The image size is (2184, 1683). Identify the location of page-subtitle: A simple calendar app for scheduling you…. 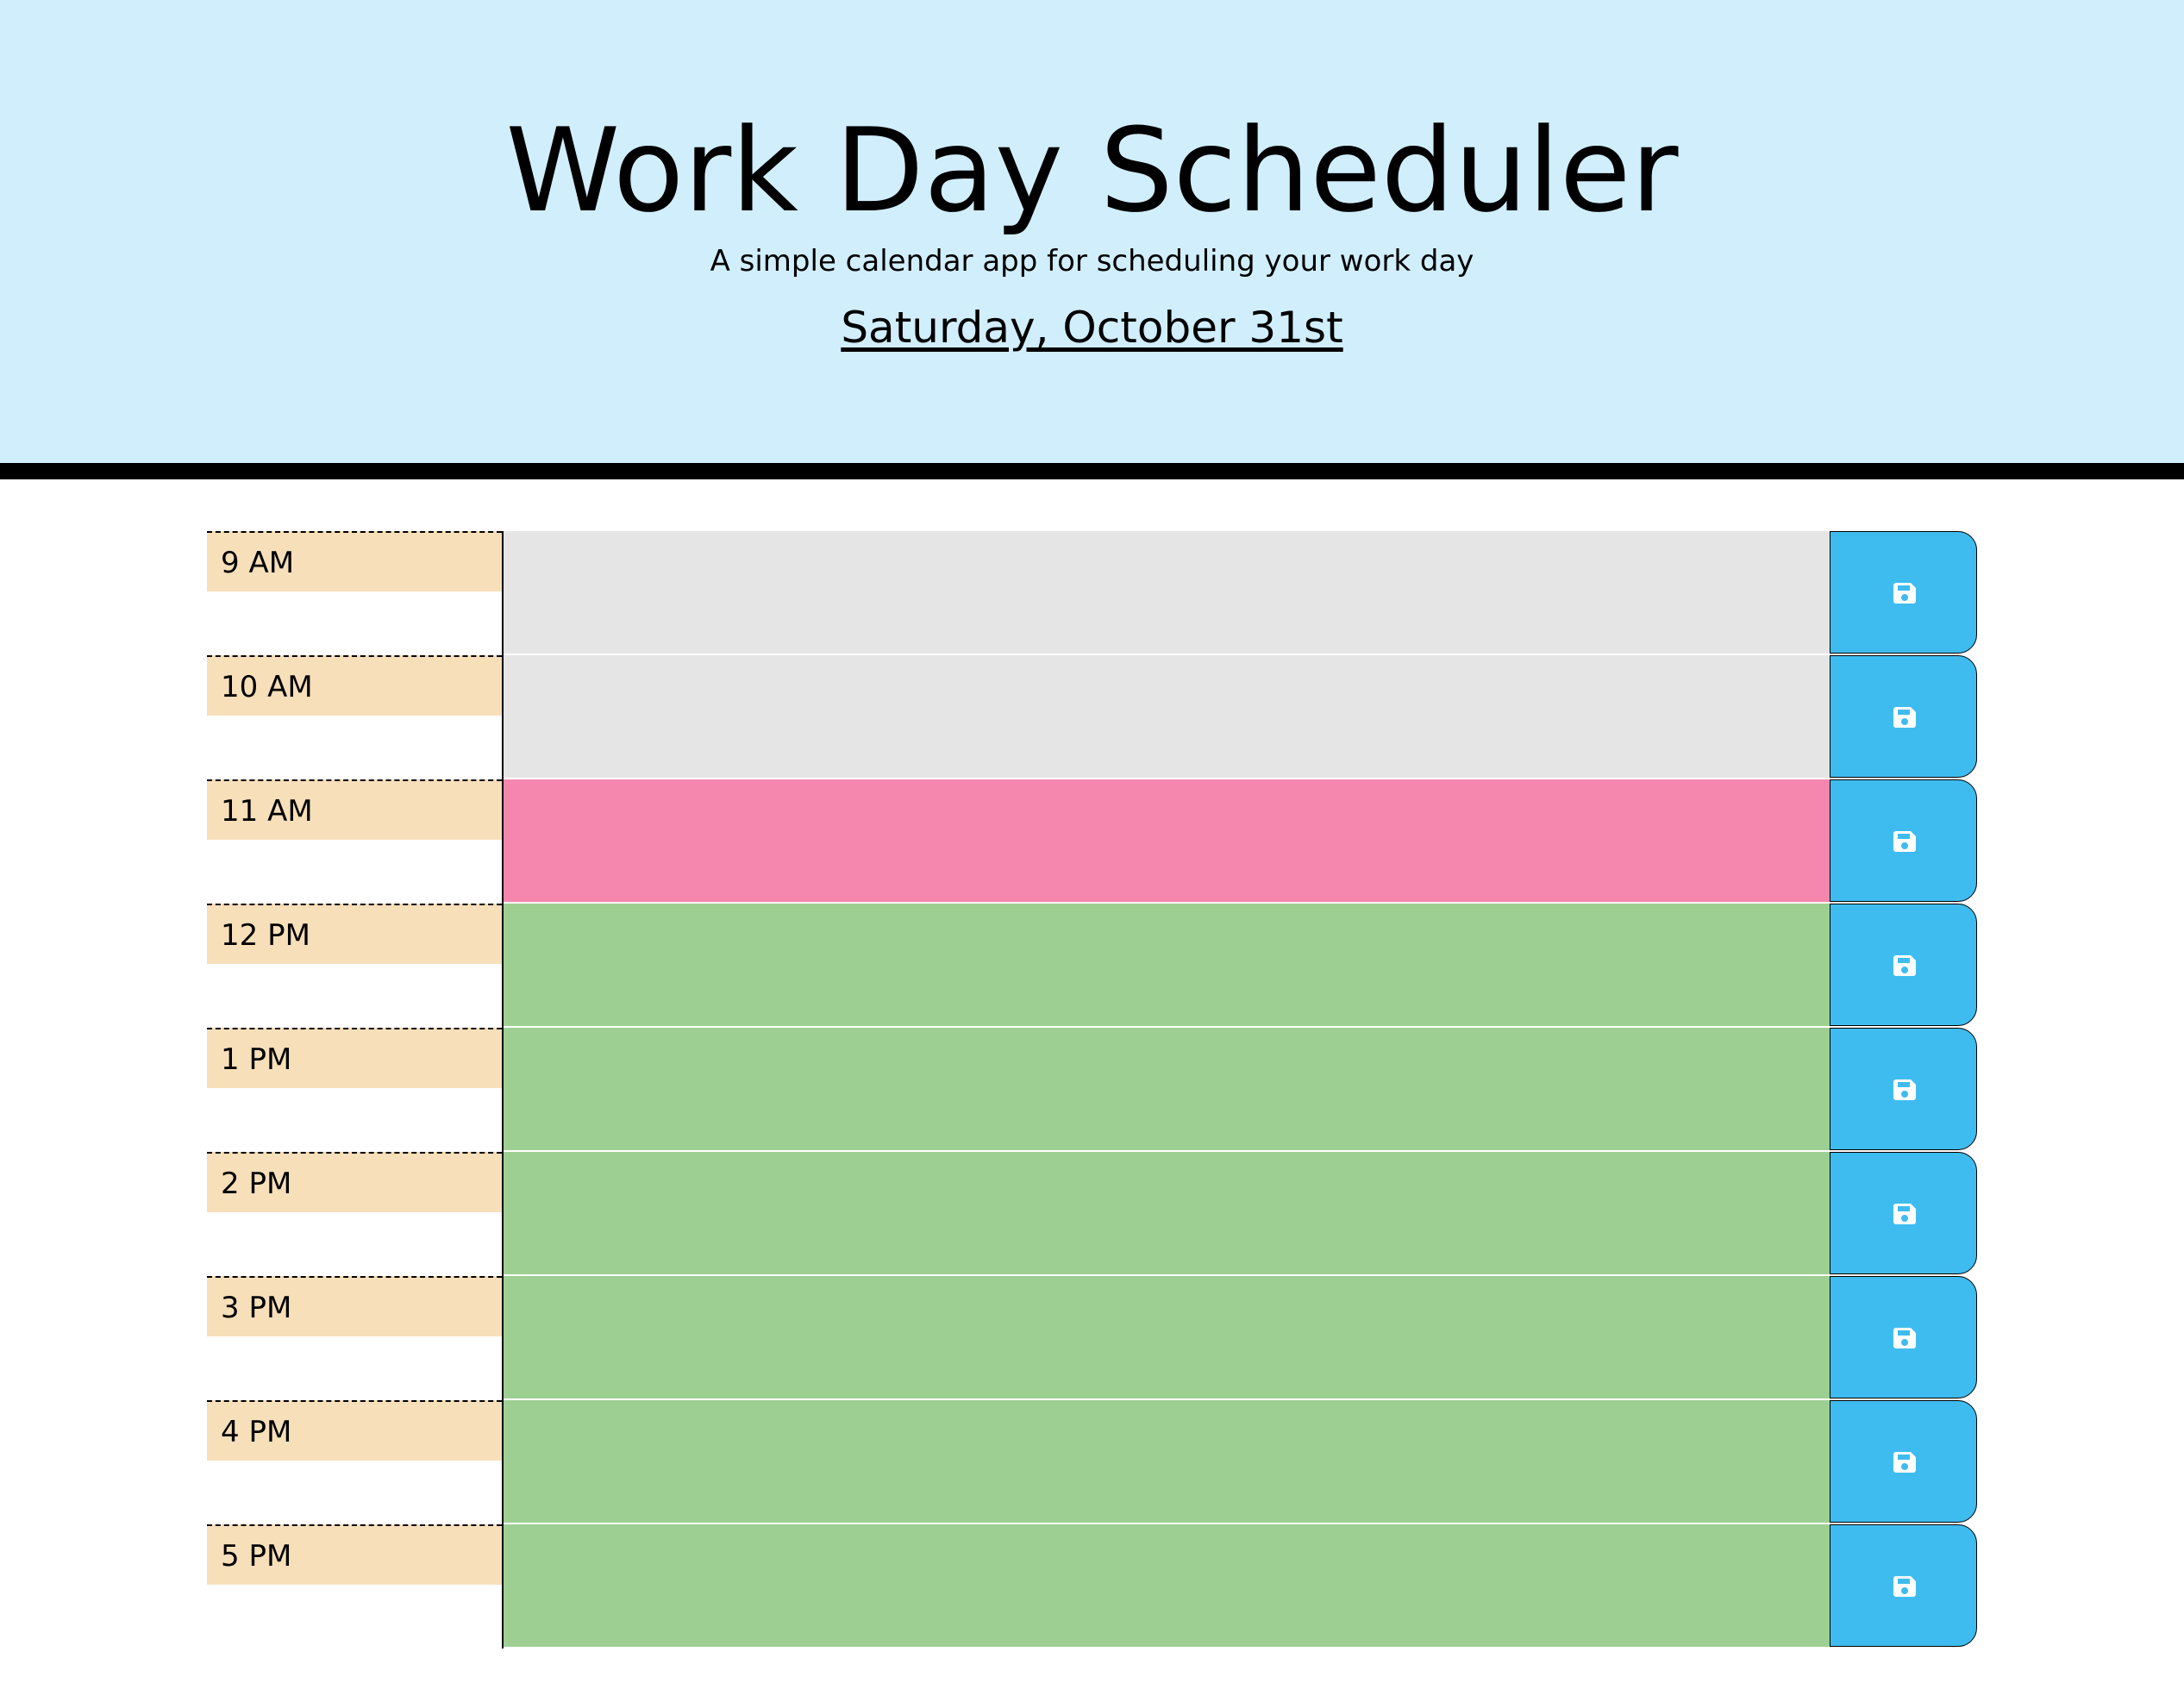
(1092, 261).